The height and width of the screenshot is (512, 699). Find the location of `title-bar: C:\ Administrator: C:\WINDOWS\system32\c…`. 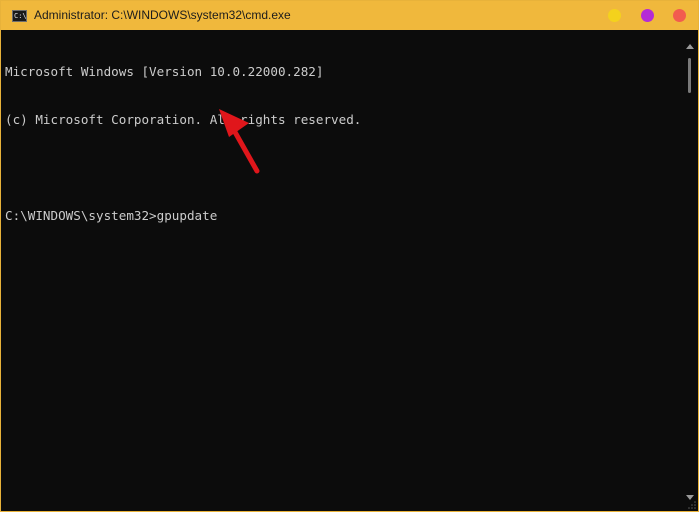

title-bar: C:\ Administrator: C:\WINDOWS\system32\c… is located at coordinates (349, 15).